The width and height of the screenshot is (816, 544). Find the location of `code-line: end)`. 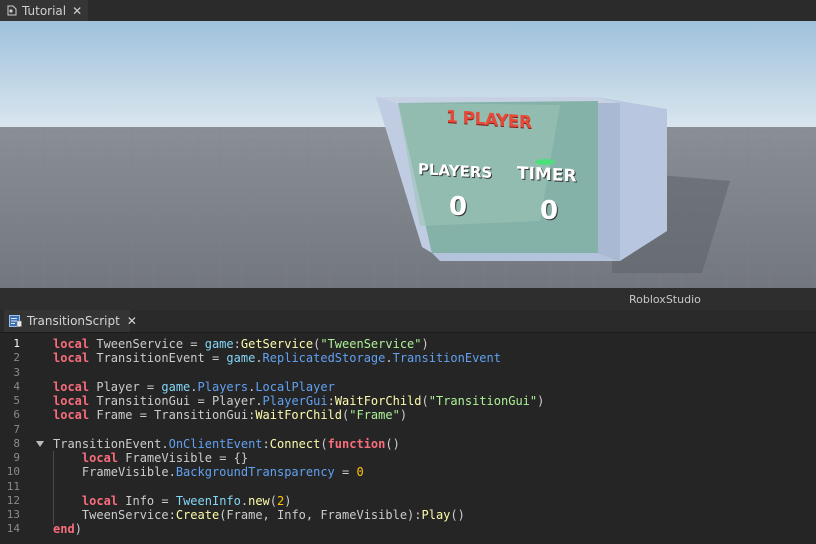

code-line: end) is located at coordinates (67, 529).